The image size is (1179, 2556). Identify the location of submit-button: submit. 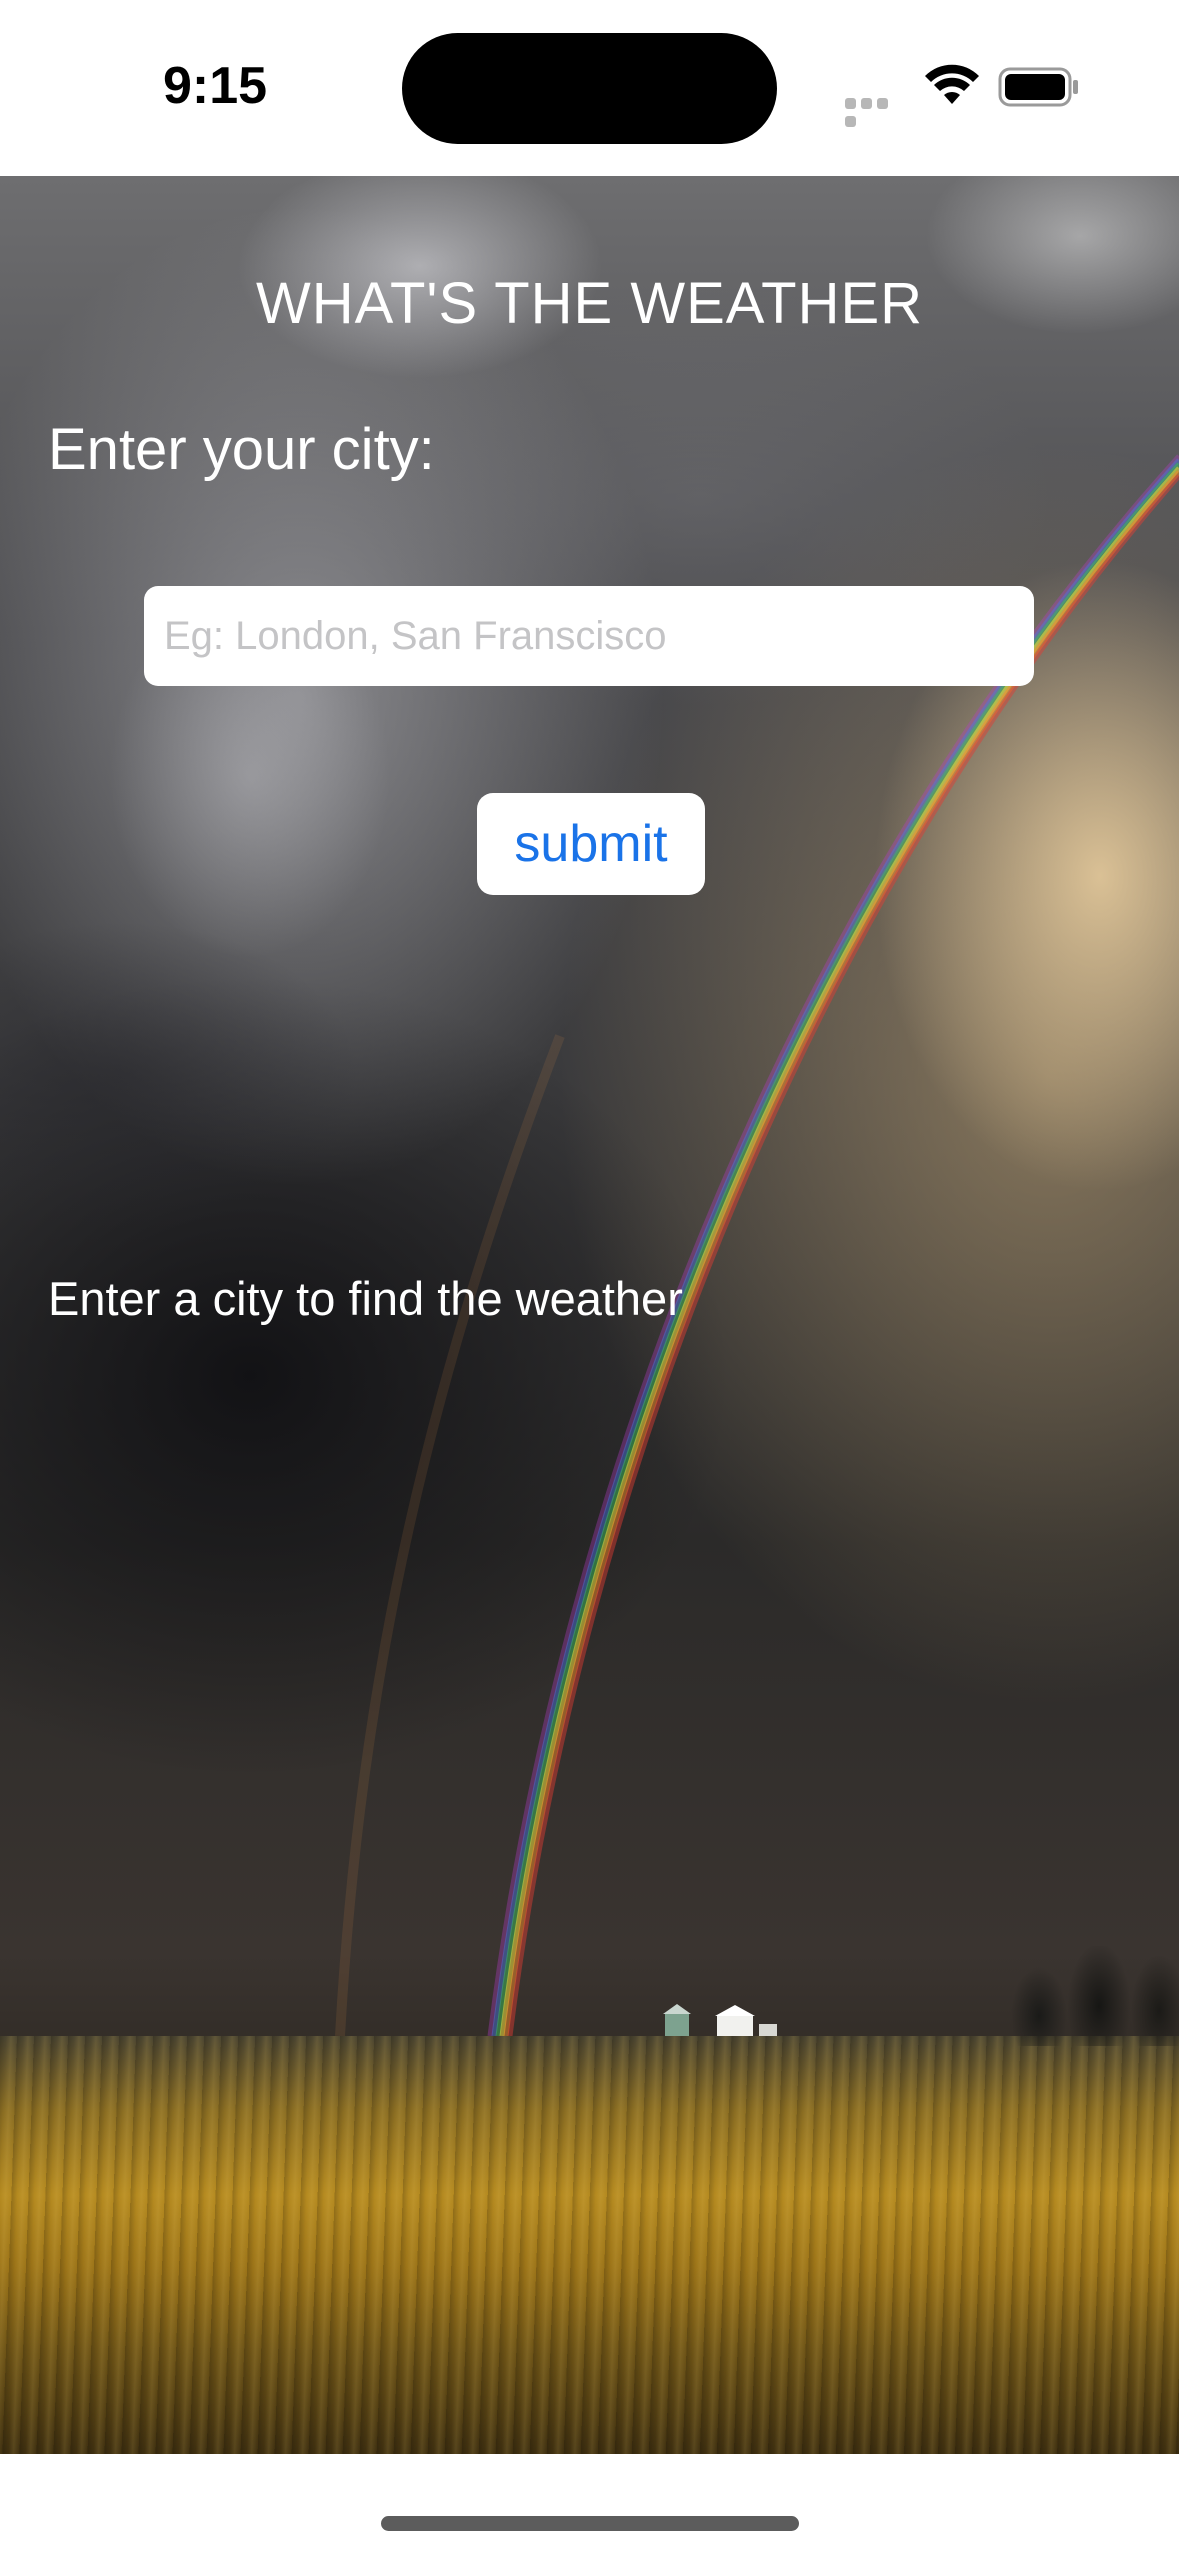
(591, 844).